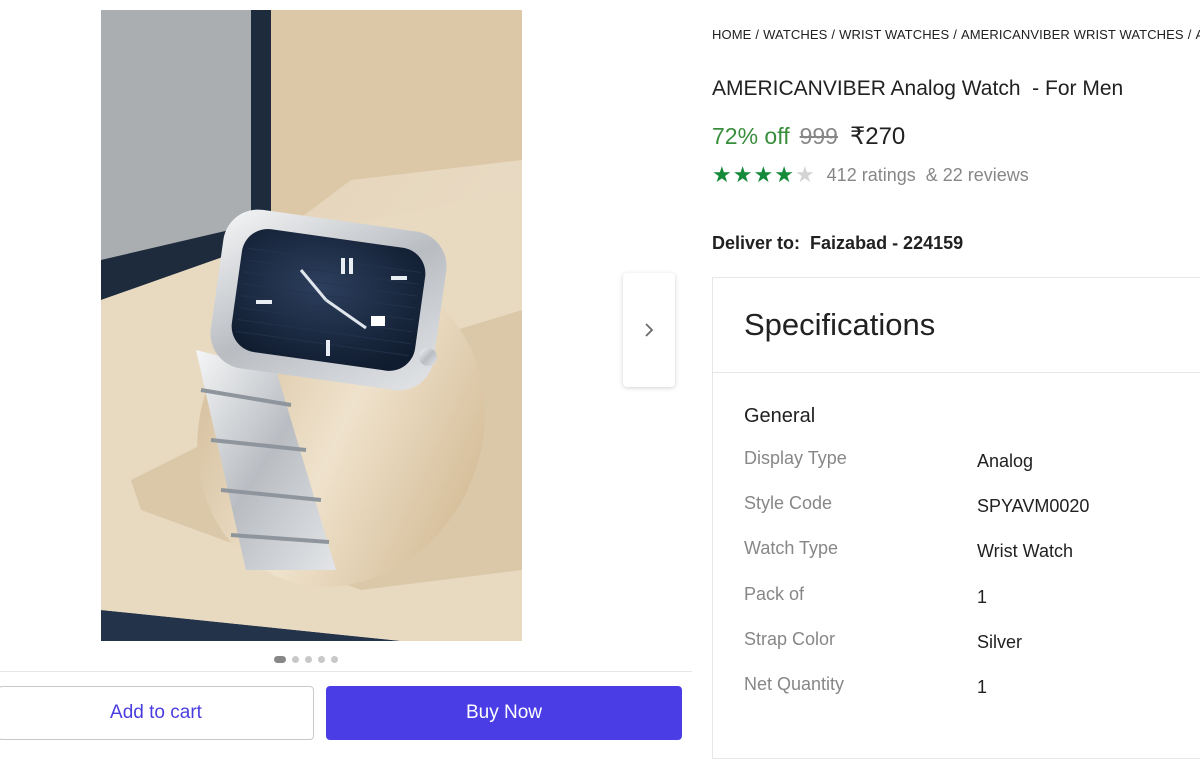 This screenshot has height=759, width=1200. What do you see at coordinates (964, 696) in the screenshot?
I see `spec-row: Net Quantity 1` at bounding box center [964, 696].